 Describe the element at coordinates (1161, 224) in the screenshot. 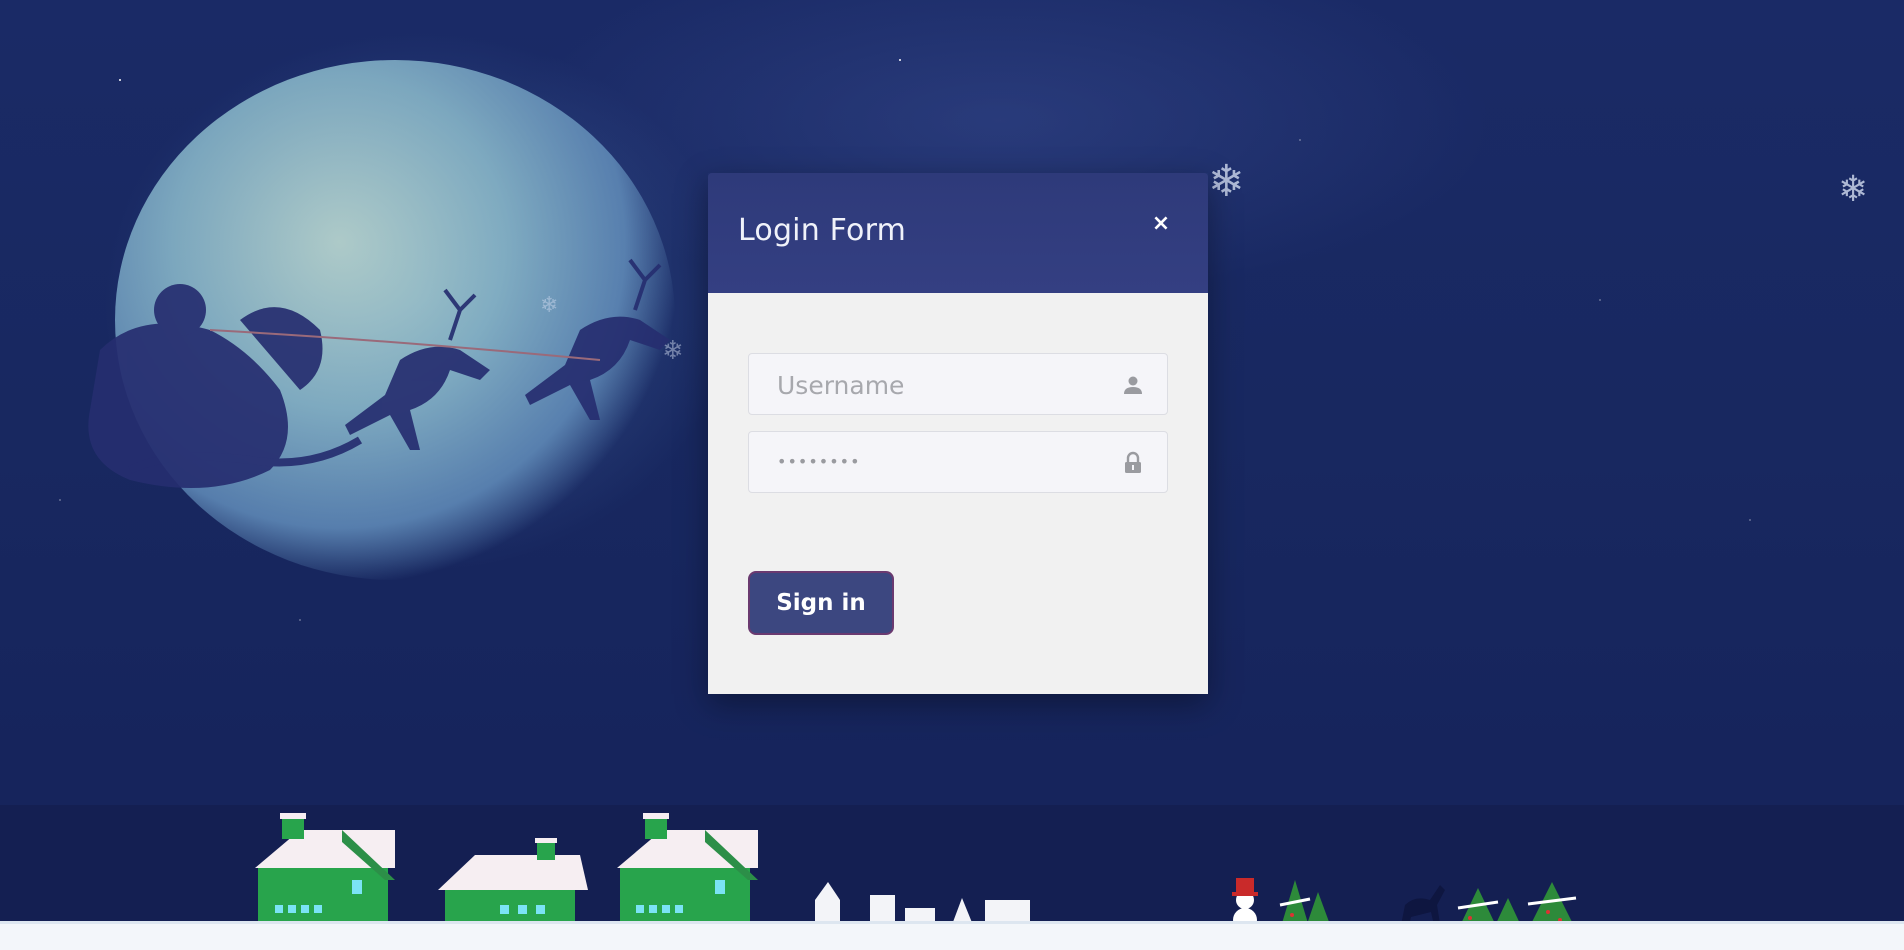

I see `close-icon: ×` at that location.